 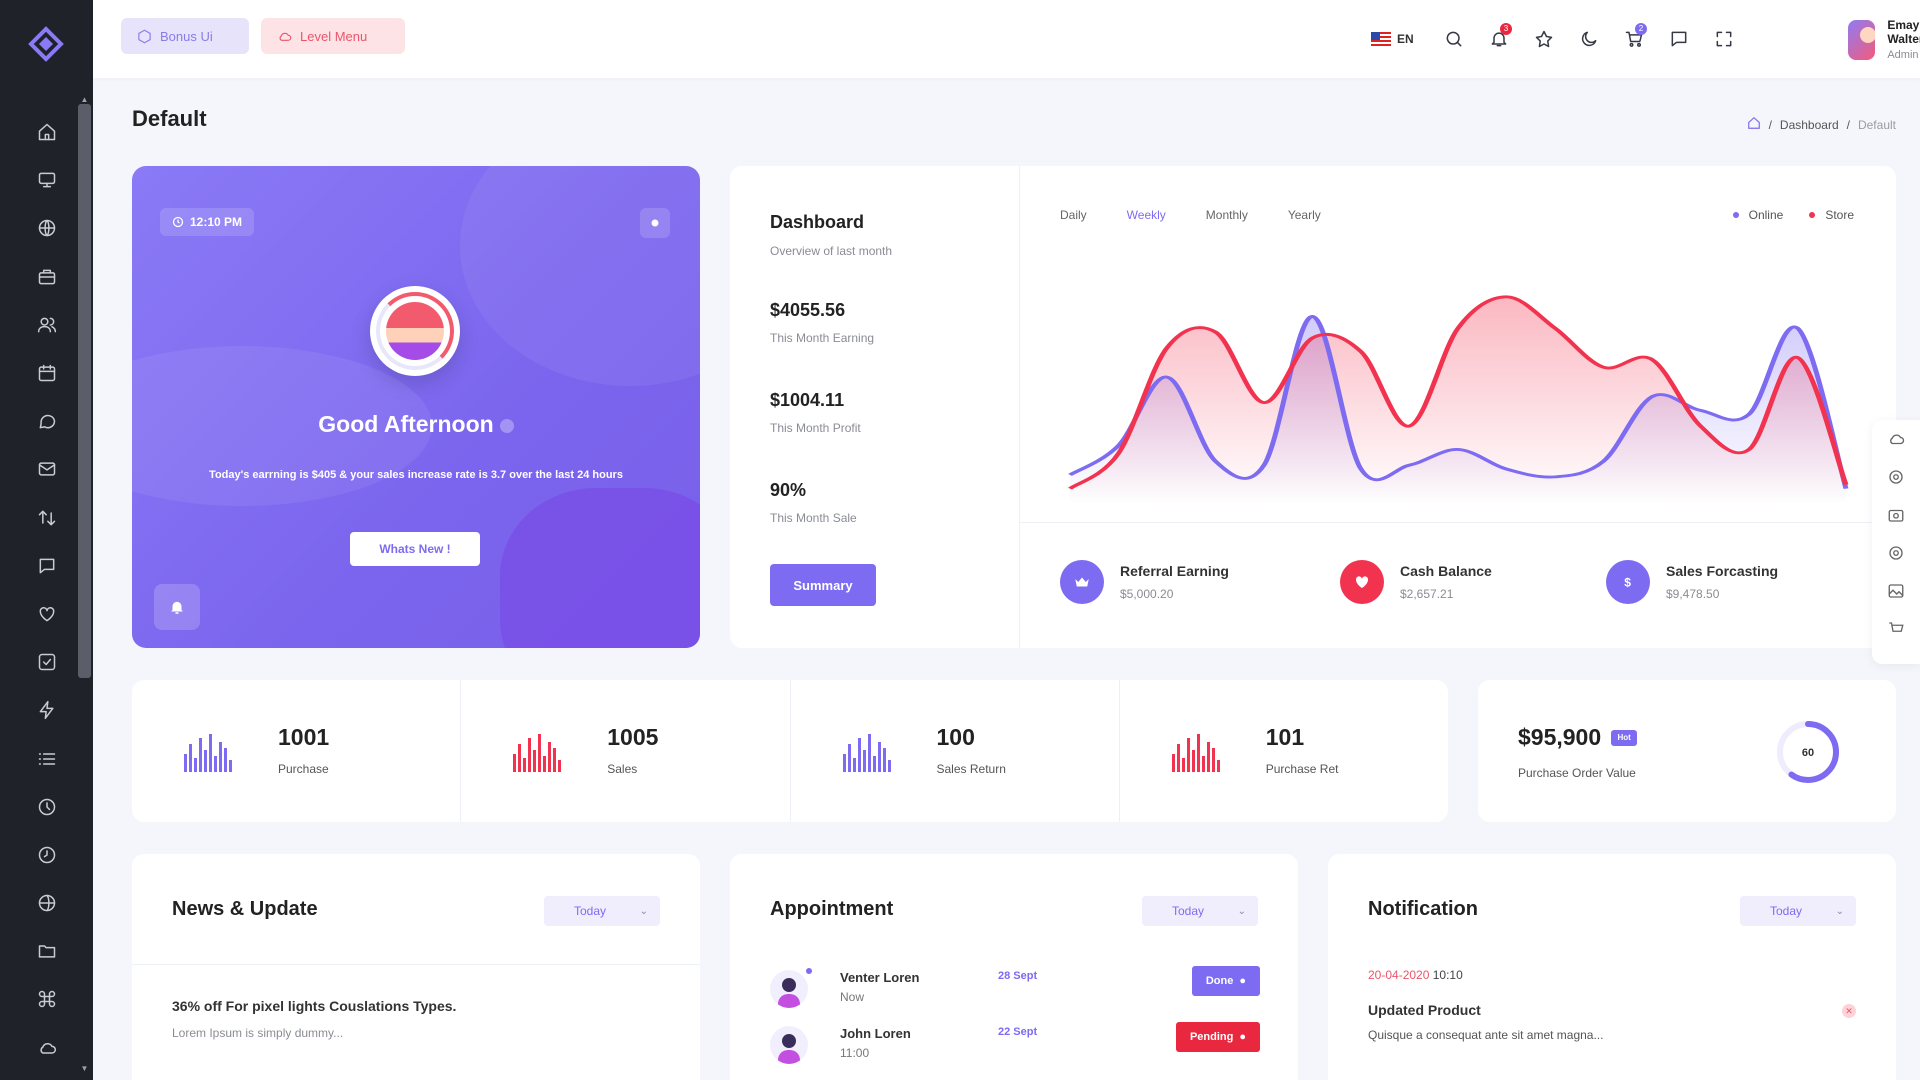 I want to click on sidebar-item-widgets, so click(x=46, y=180).